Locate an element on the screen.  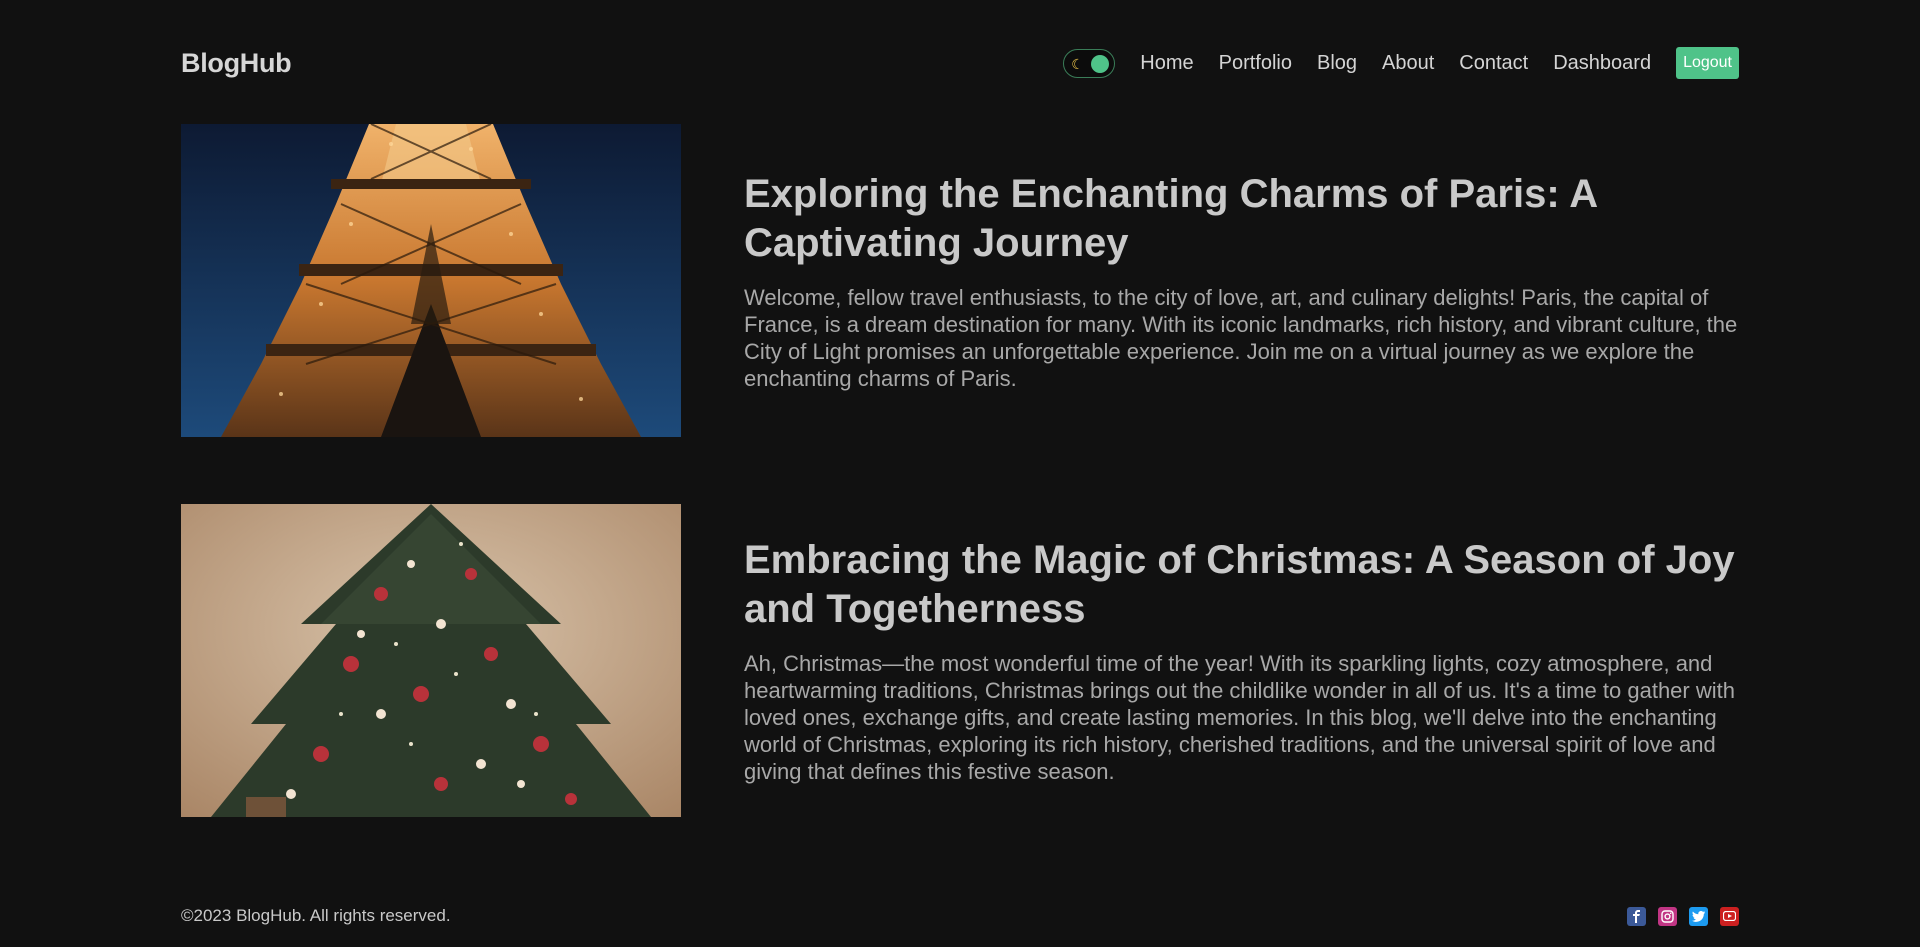
theme-toggle: ☾ is located at coordinates (1089, 63).